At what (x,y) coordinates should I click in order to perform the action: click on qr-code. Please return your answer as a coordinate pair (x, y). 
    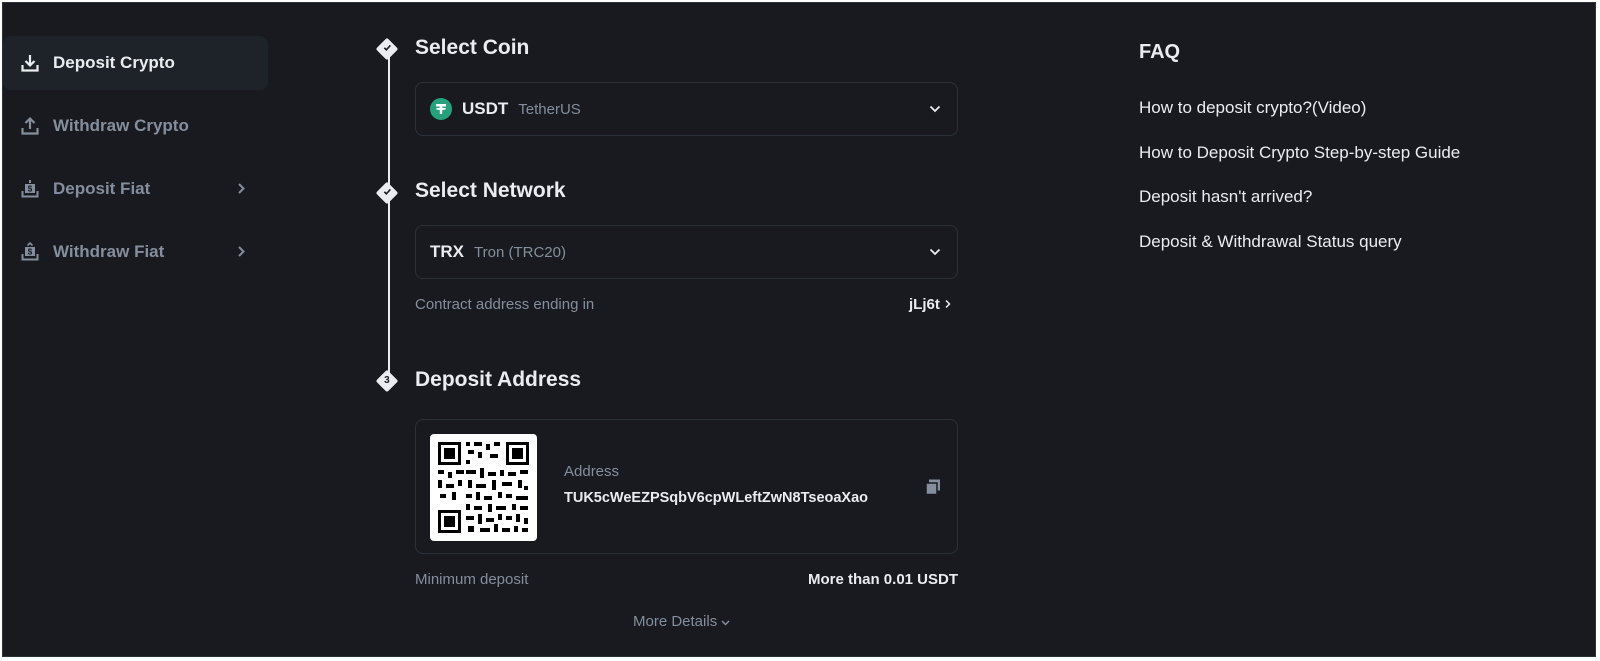
    Looking at the image, I should click on (483, 487).